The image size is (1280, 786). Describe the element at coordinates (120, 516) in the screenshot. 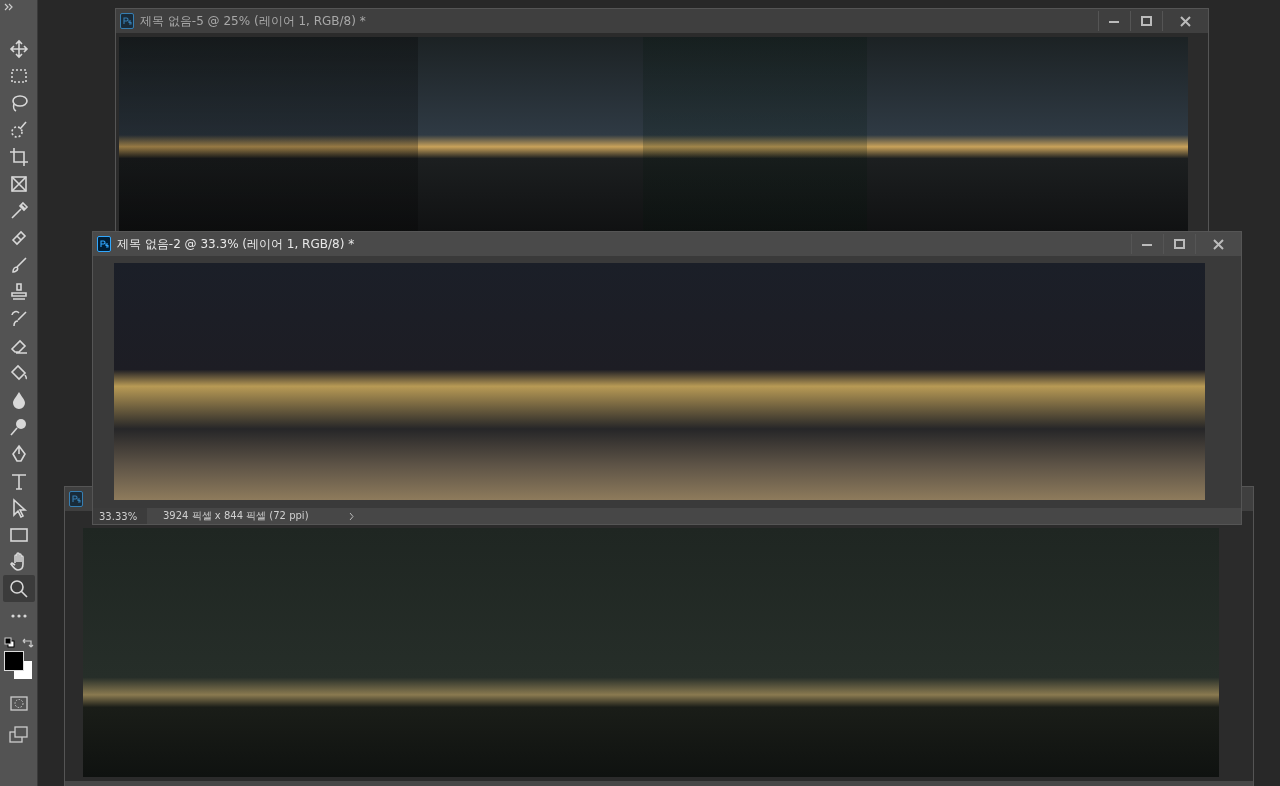

I see `zoom-field: 33.33%` at that location.